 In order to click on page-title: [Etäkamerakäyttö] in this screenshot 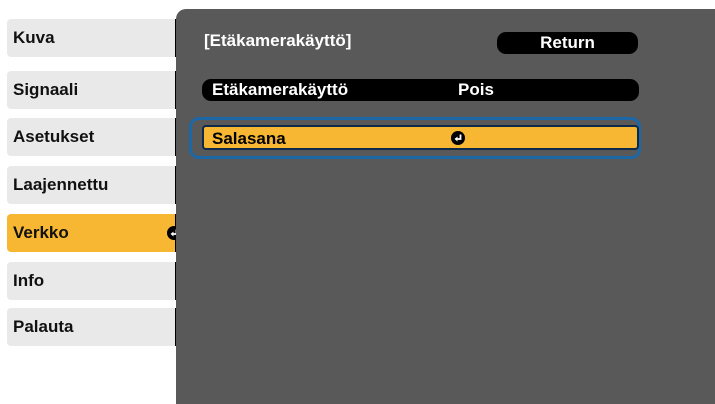, I will do `click(278, 40)`.